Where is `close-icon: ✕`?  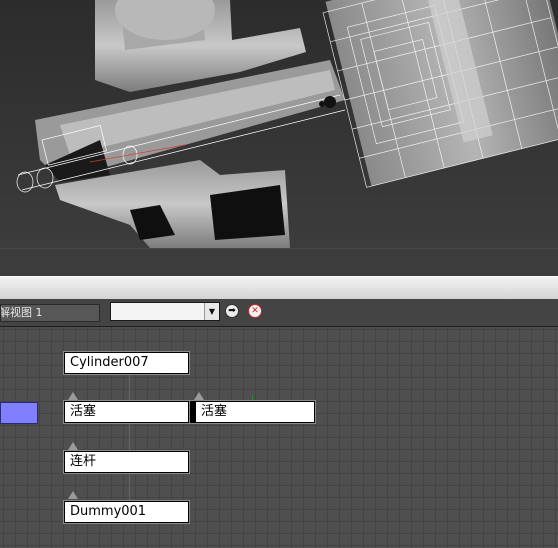
close-icon: ✕ is located at coordinates (255, 311).